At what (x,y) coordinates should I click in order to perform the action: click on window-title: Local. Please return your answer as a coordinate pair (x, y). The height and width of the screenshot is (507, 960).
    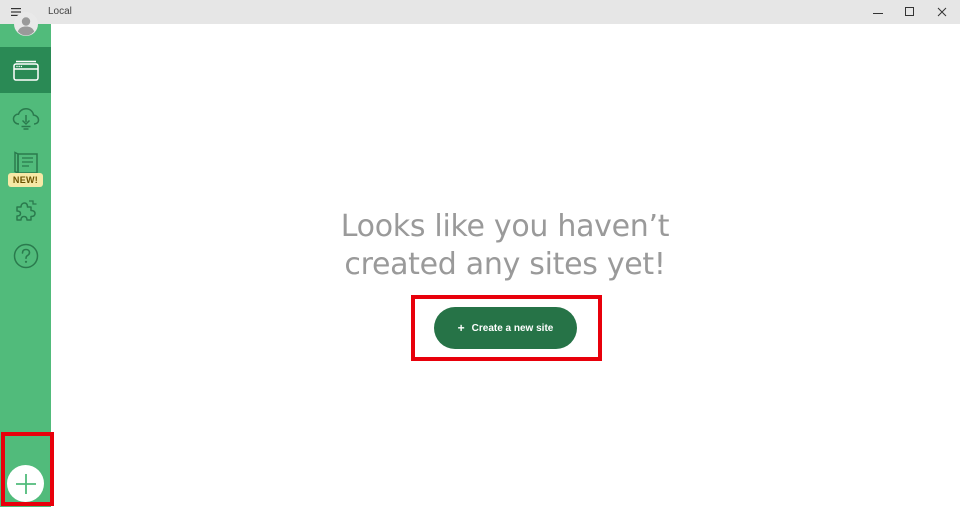
    Looking at the image, I should click on (60, 11).